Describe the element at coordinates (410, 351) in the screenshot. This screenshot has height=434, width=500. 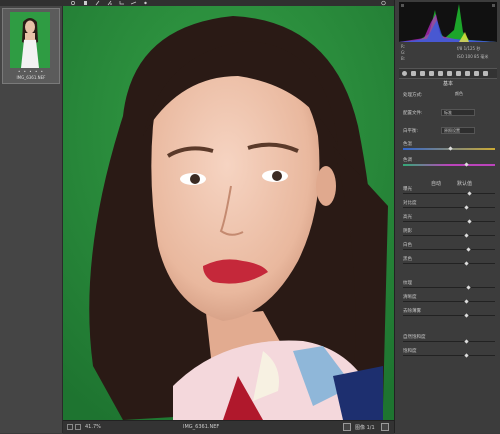
I see `slider-label: 饱和度` at that location.